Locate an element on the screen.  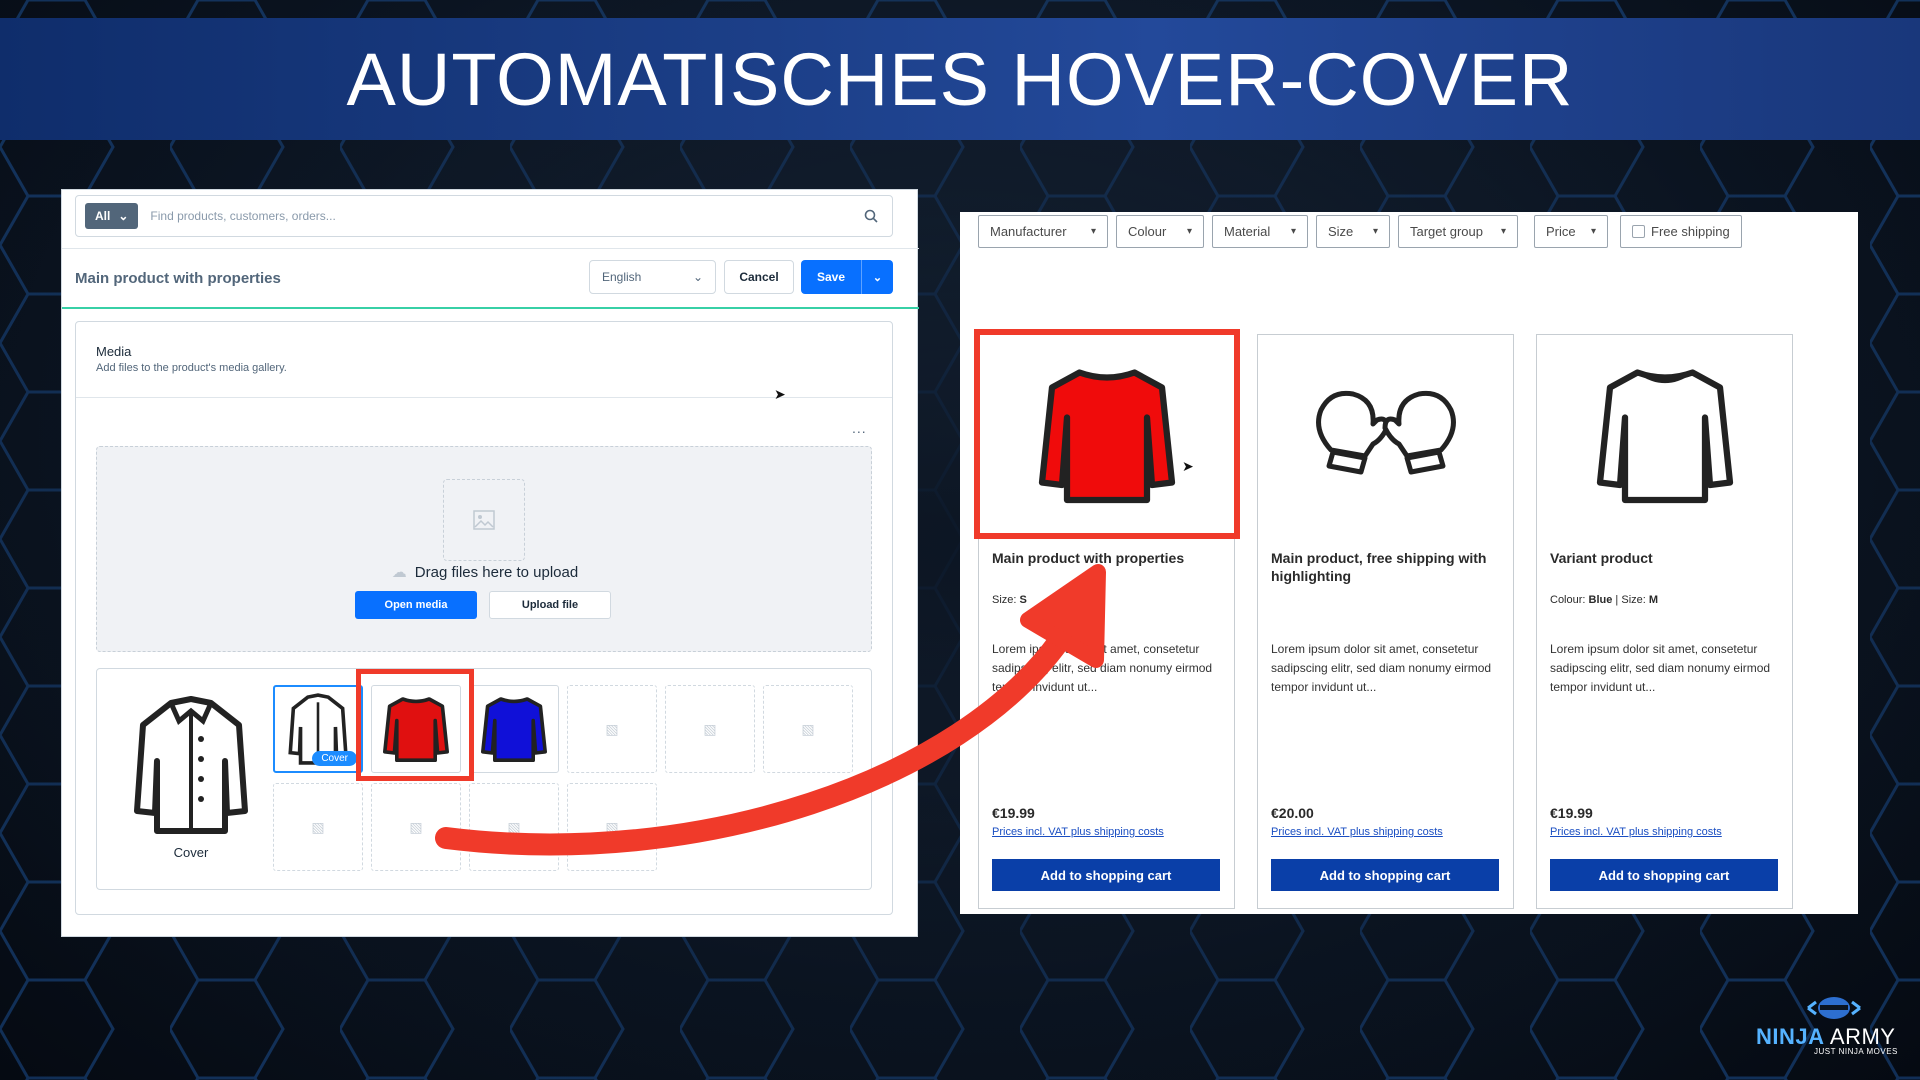
filter-price: Price ▾ is located at coordinates (1571, 231).